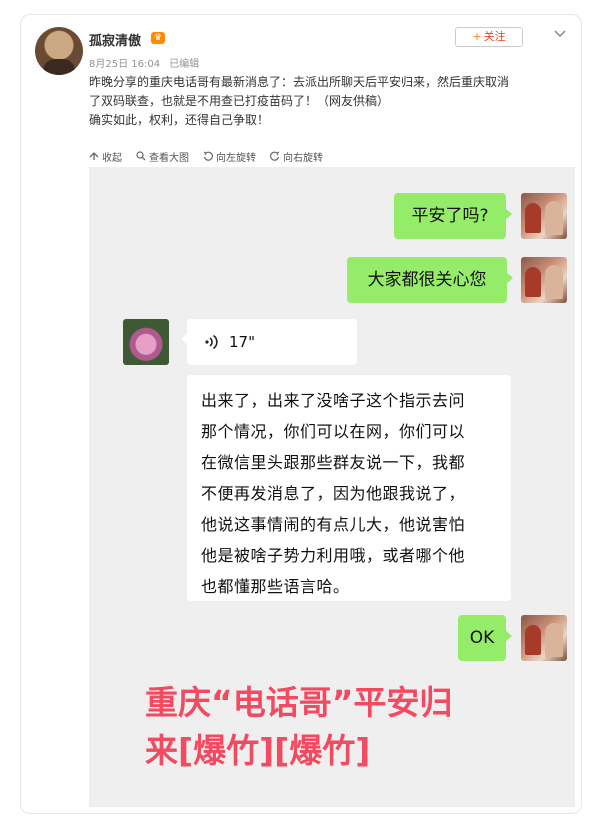 This screenshot has height=831, width=600. Describe the element at coordinates (477, 36) in the screenshot. I see `plus-icon: +` at that location.